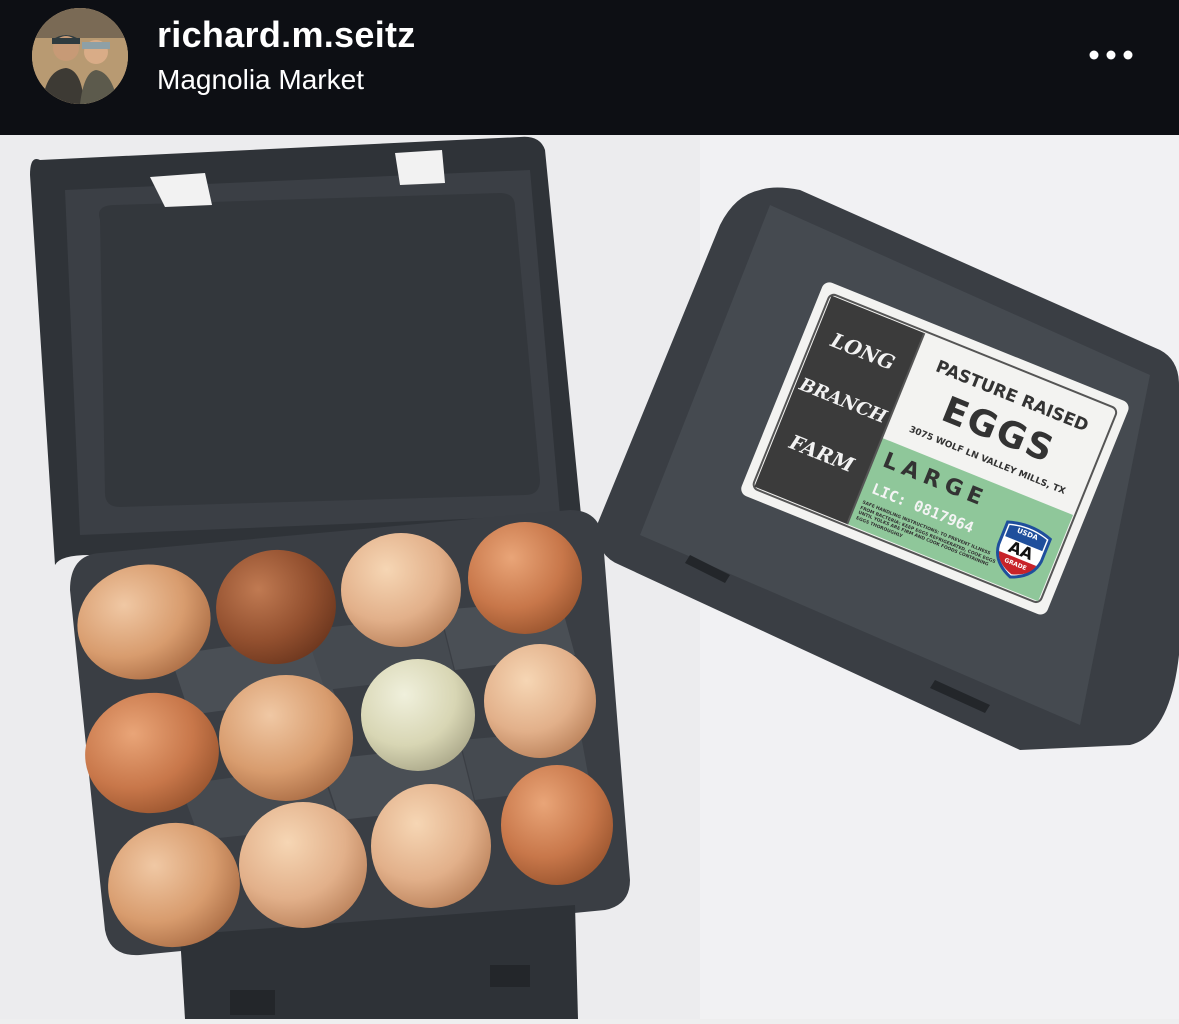 The height and width of the screenshot is (1024, 1179). I want to click on post-location: Magnolia Market, so click(260, 80).